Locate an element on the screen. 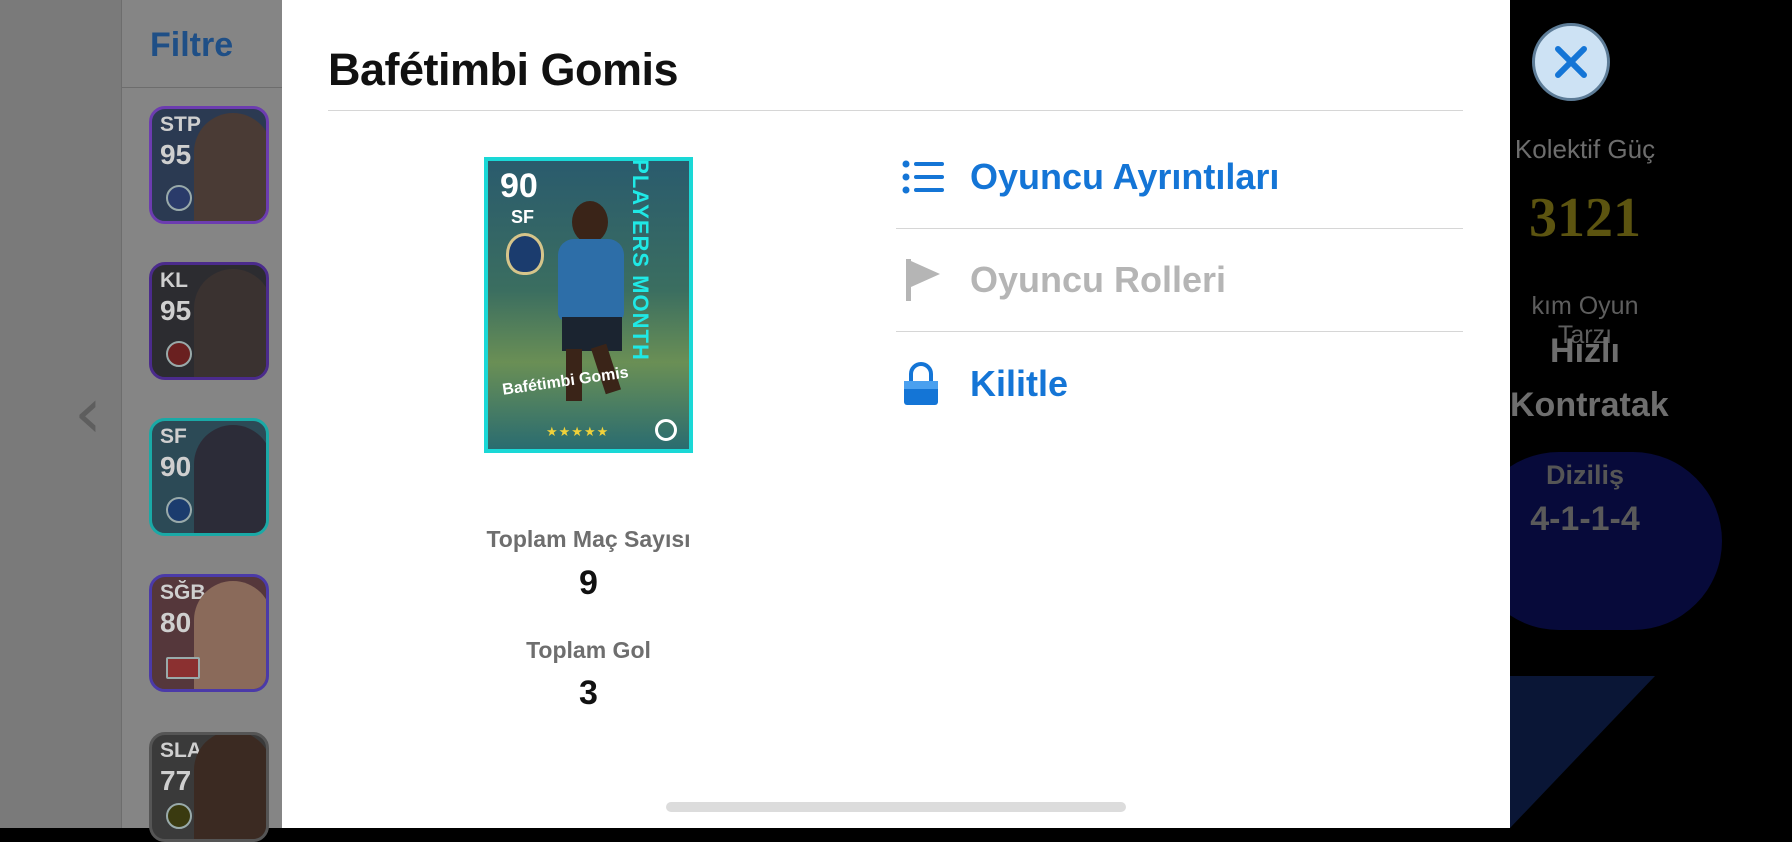 This screenshot has width=1792, height=842. formation-value: 4-1-1-4 is located at coordinates (1585, 519).